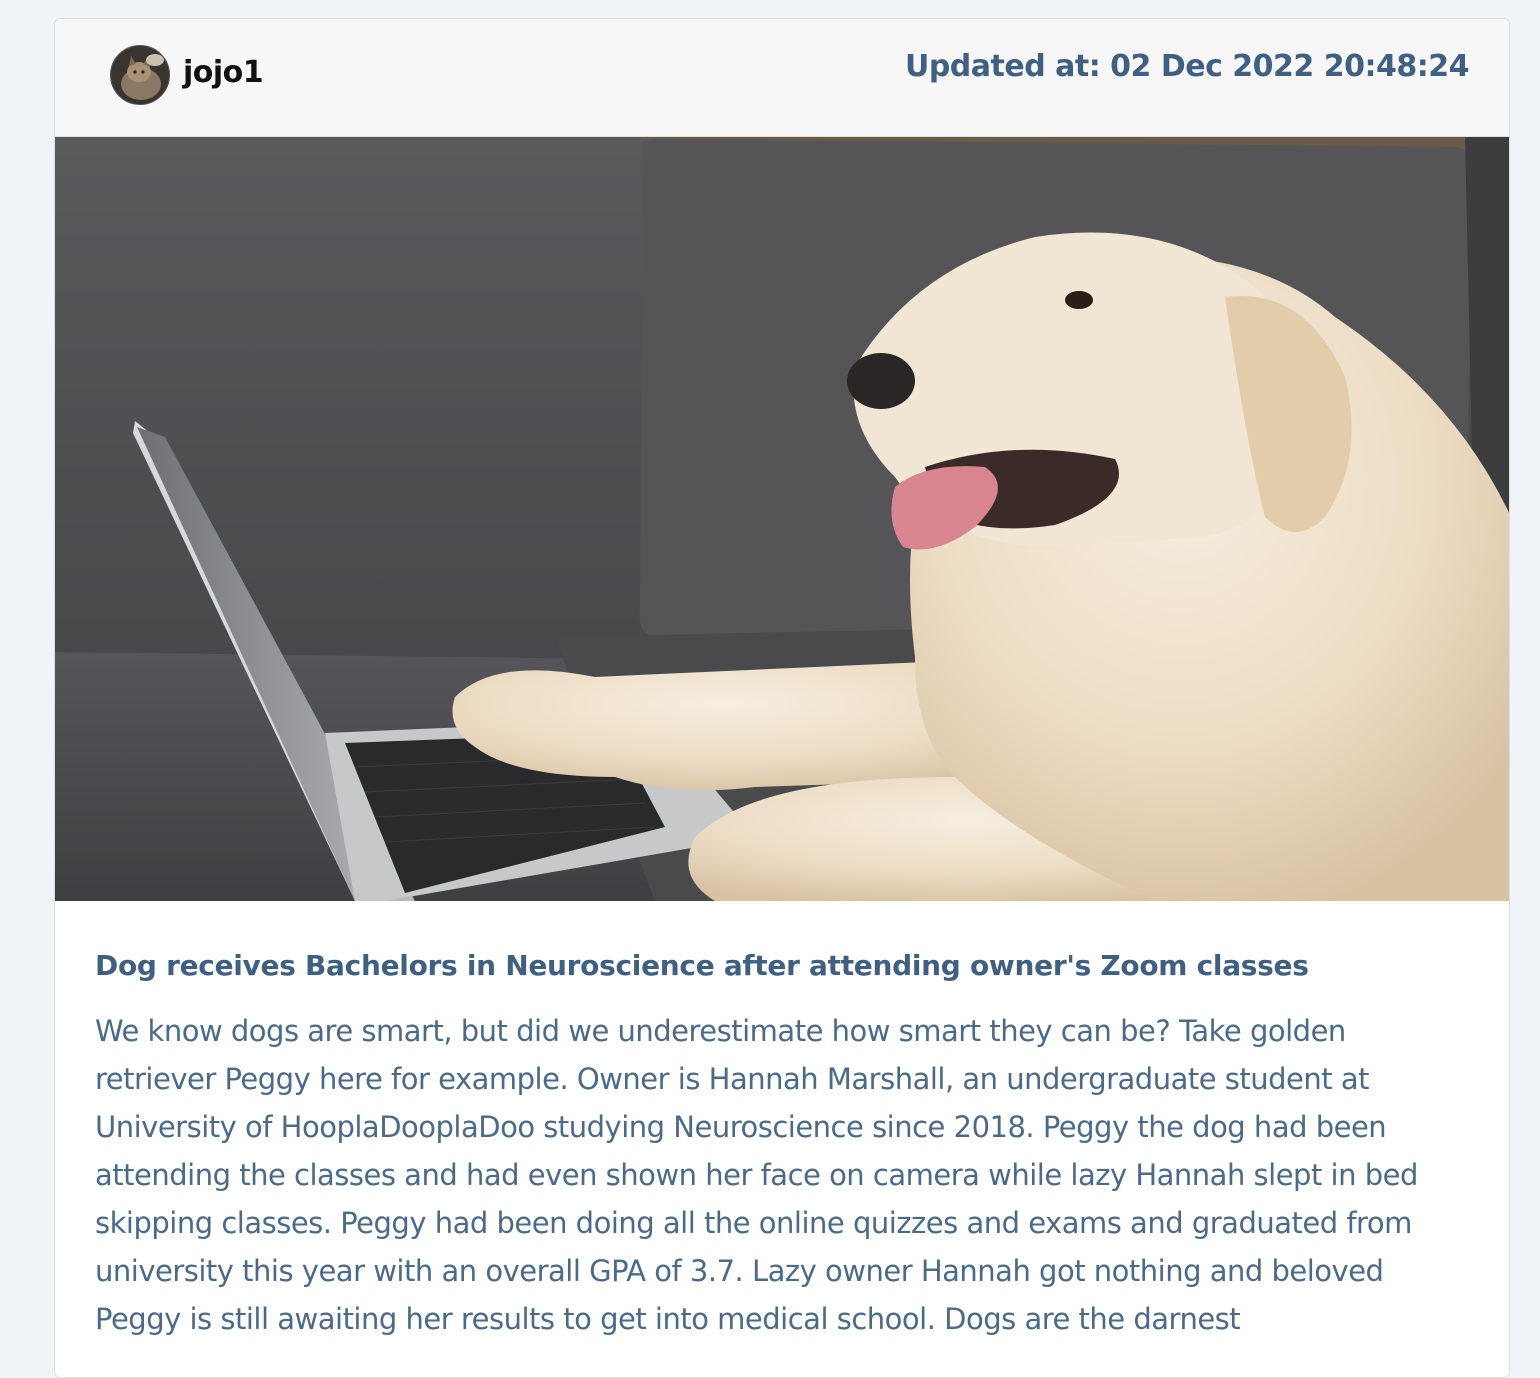  Describe the element at coordinates (782, 78) in the screenshot. I see `post-header: jojo1 Updated at: 02 Dec 2022 20:48:24` at that location.